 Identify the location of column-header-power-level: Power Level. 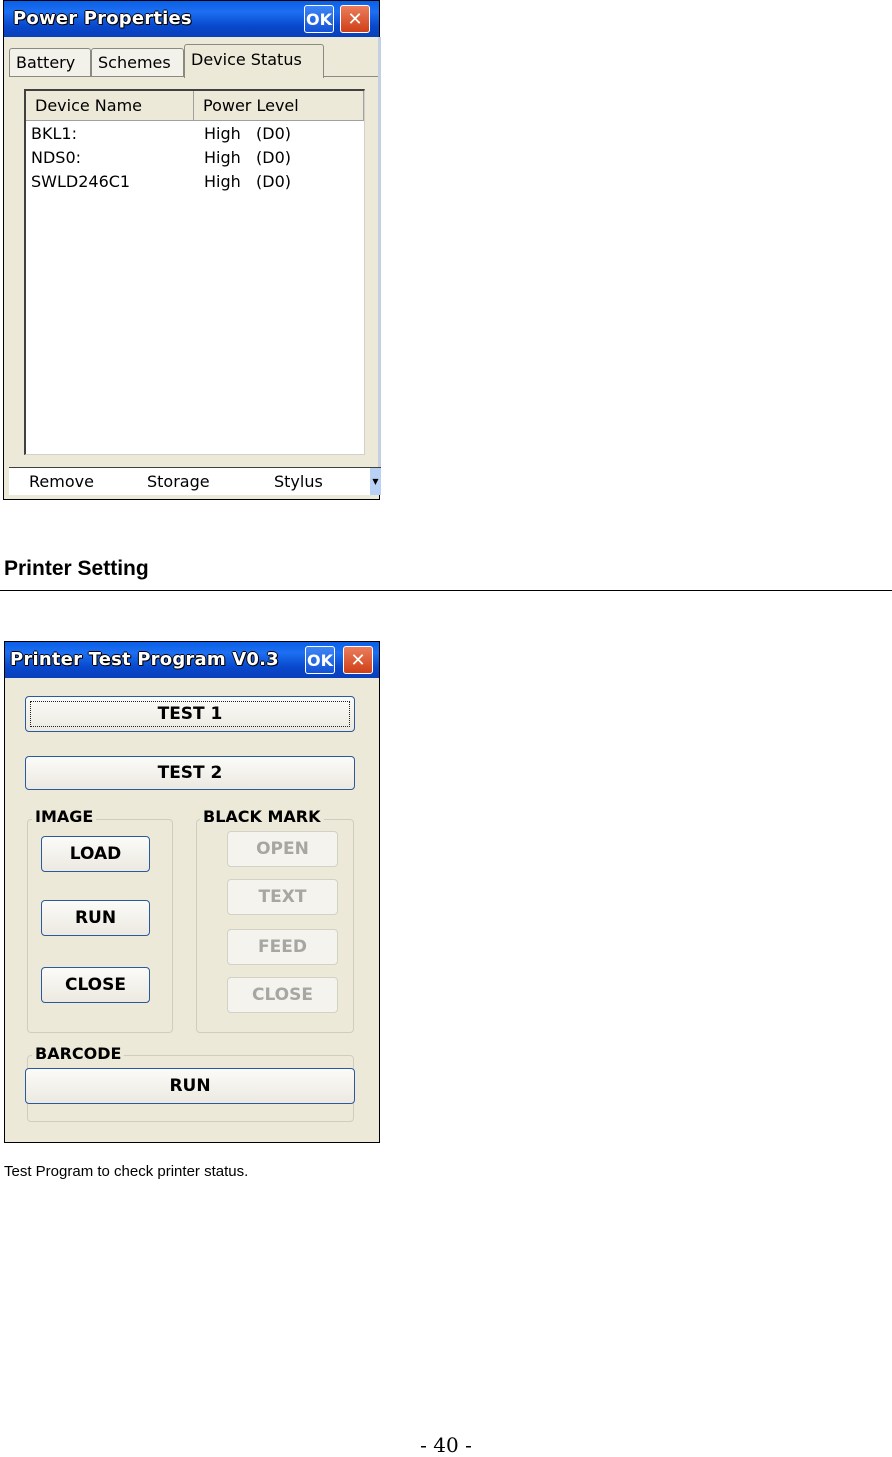
(279, 105).